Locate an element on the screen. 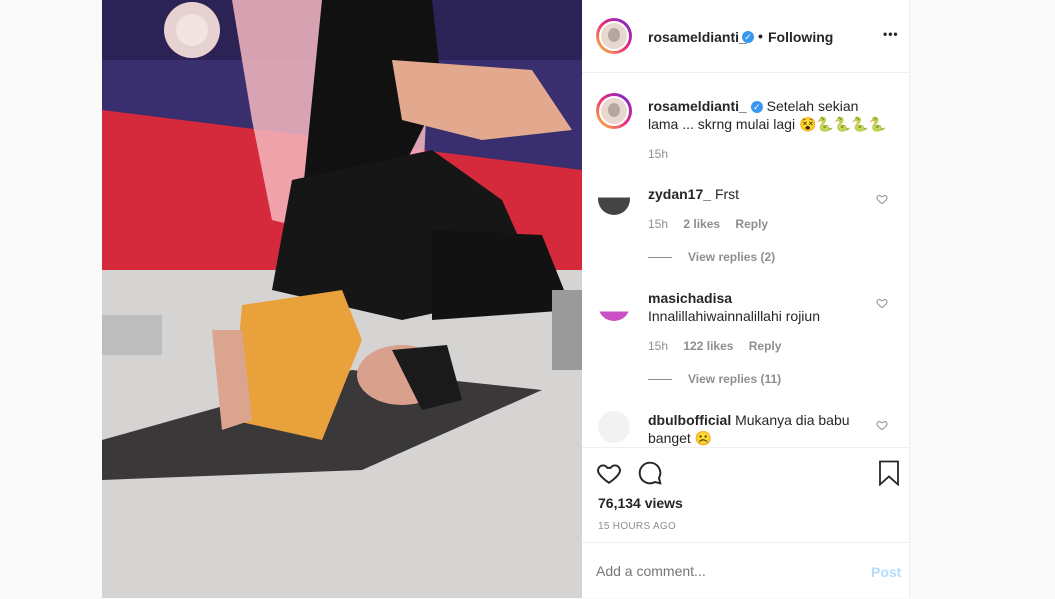  view-replies-label: View replies (2) is located at coordinates (732, 257).